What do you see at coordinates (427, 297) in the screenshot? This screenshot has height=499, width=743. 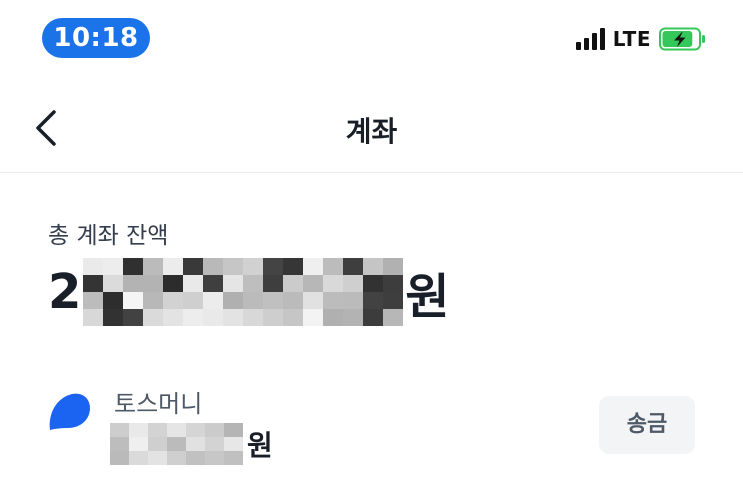 I see `balance-unit: 원` at bounding box center [427, 297].